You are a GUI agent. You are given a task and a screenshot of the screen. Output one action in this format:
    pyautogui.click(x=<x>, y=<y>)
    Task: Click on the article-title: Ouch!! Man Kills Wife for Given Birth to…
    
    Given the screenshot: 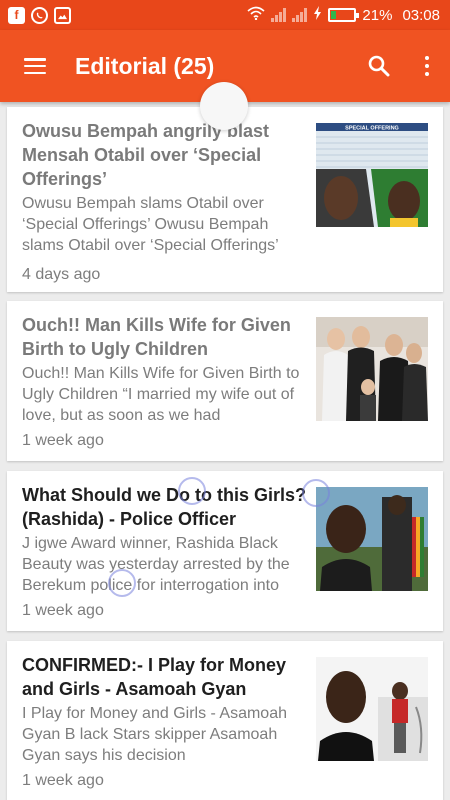 What is the action you would take?
    pyautogui.click(x=156, y=337)
    